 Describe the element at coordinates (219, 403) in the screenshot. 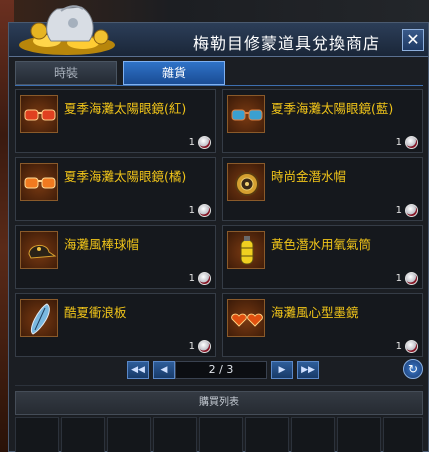

I see `cart-header: 購買列表` at that location.